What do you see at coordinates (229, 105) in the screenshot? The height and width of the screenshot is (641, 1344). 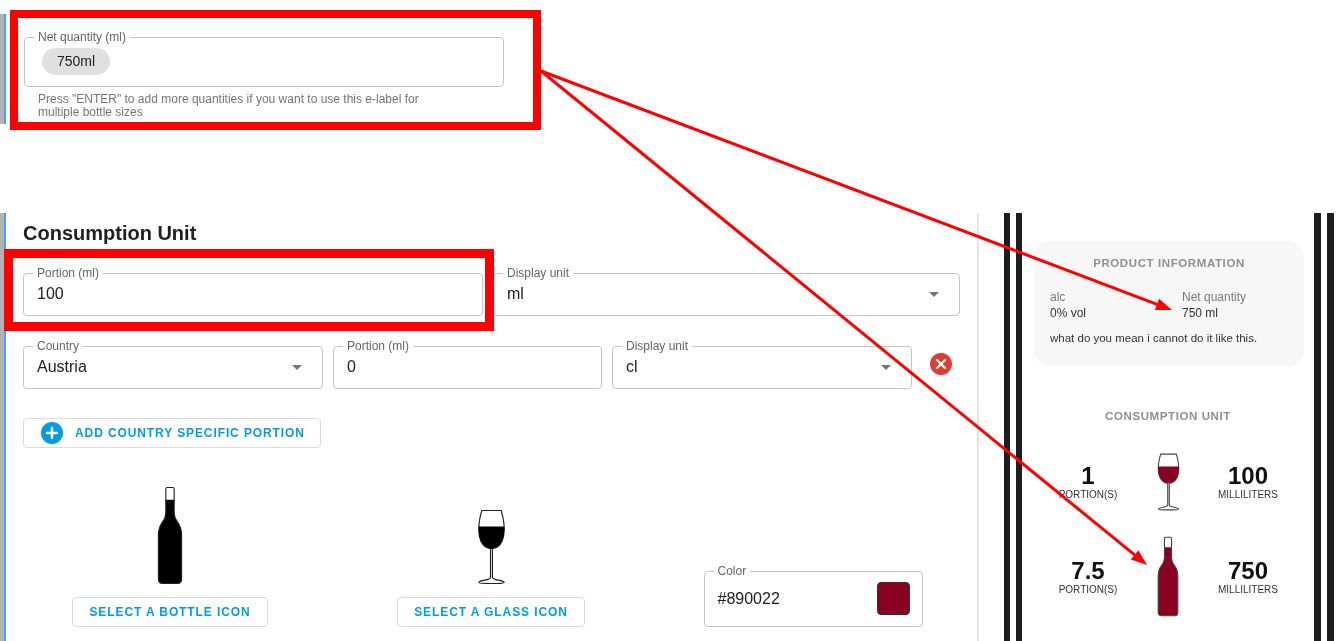 I see `helper-text: Press "ENTER" to add more quantities if you want to use this e-label for multiple bottle sizes` at bounding box center [229, 105].